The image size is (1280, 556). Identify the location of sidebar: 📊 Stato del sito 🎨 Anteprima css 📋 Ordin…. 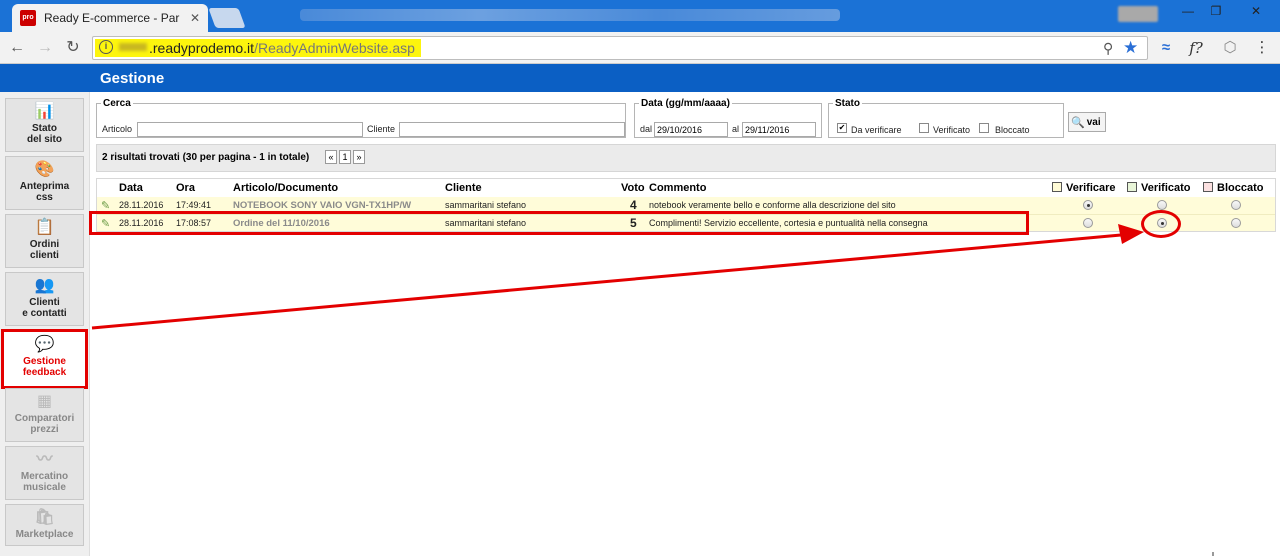
(45, 324).